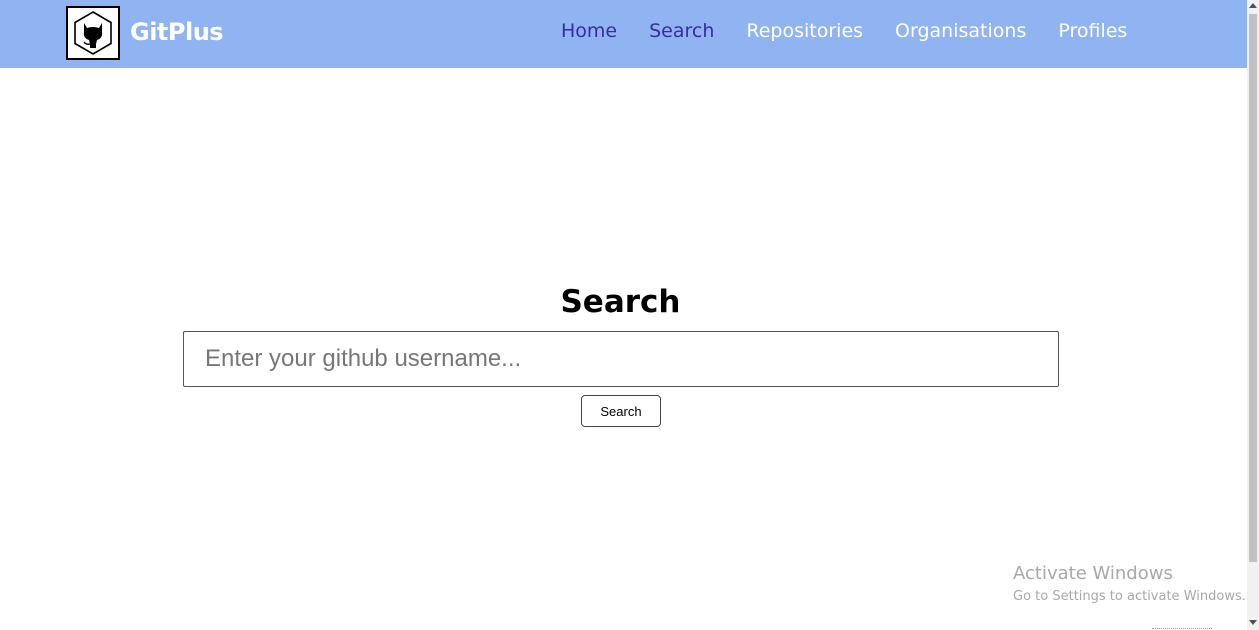  What do you see at coordinates (1253, 622) in the screenshot?
I see `scroll-down-icon` at bounding box center [1253, 622].